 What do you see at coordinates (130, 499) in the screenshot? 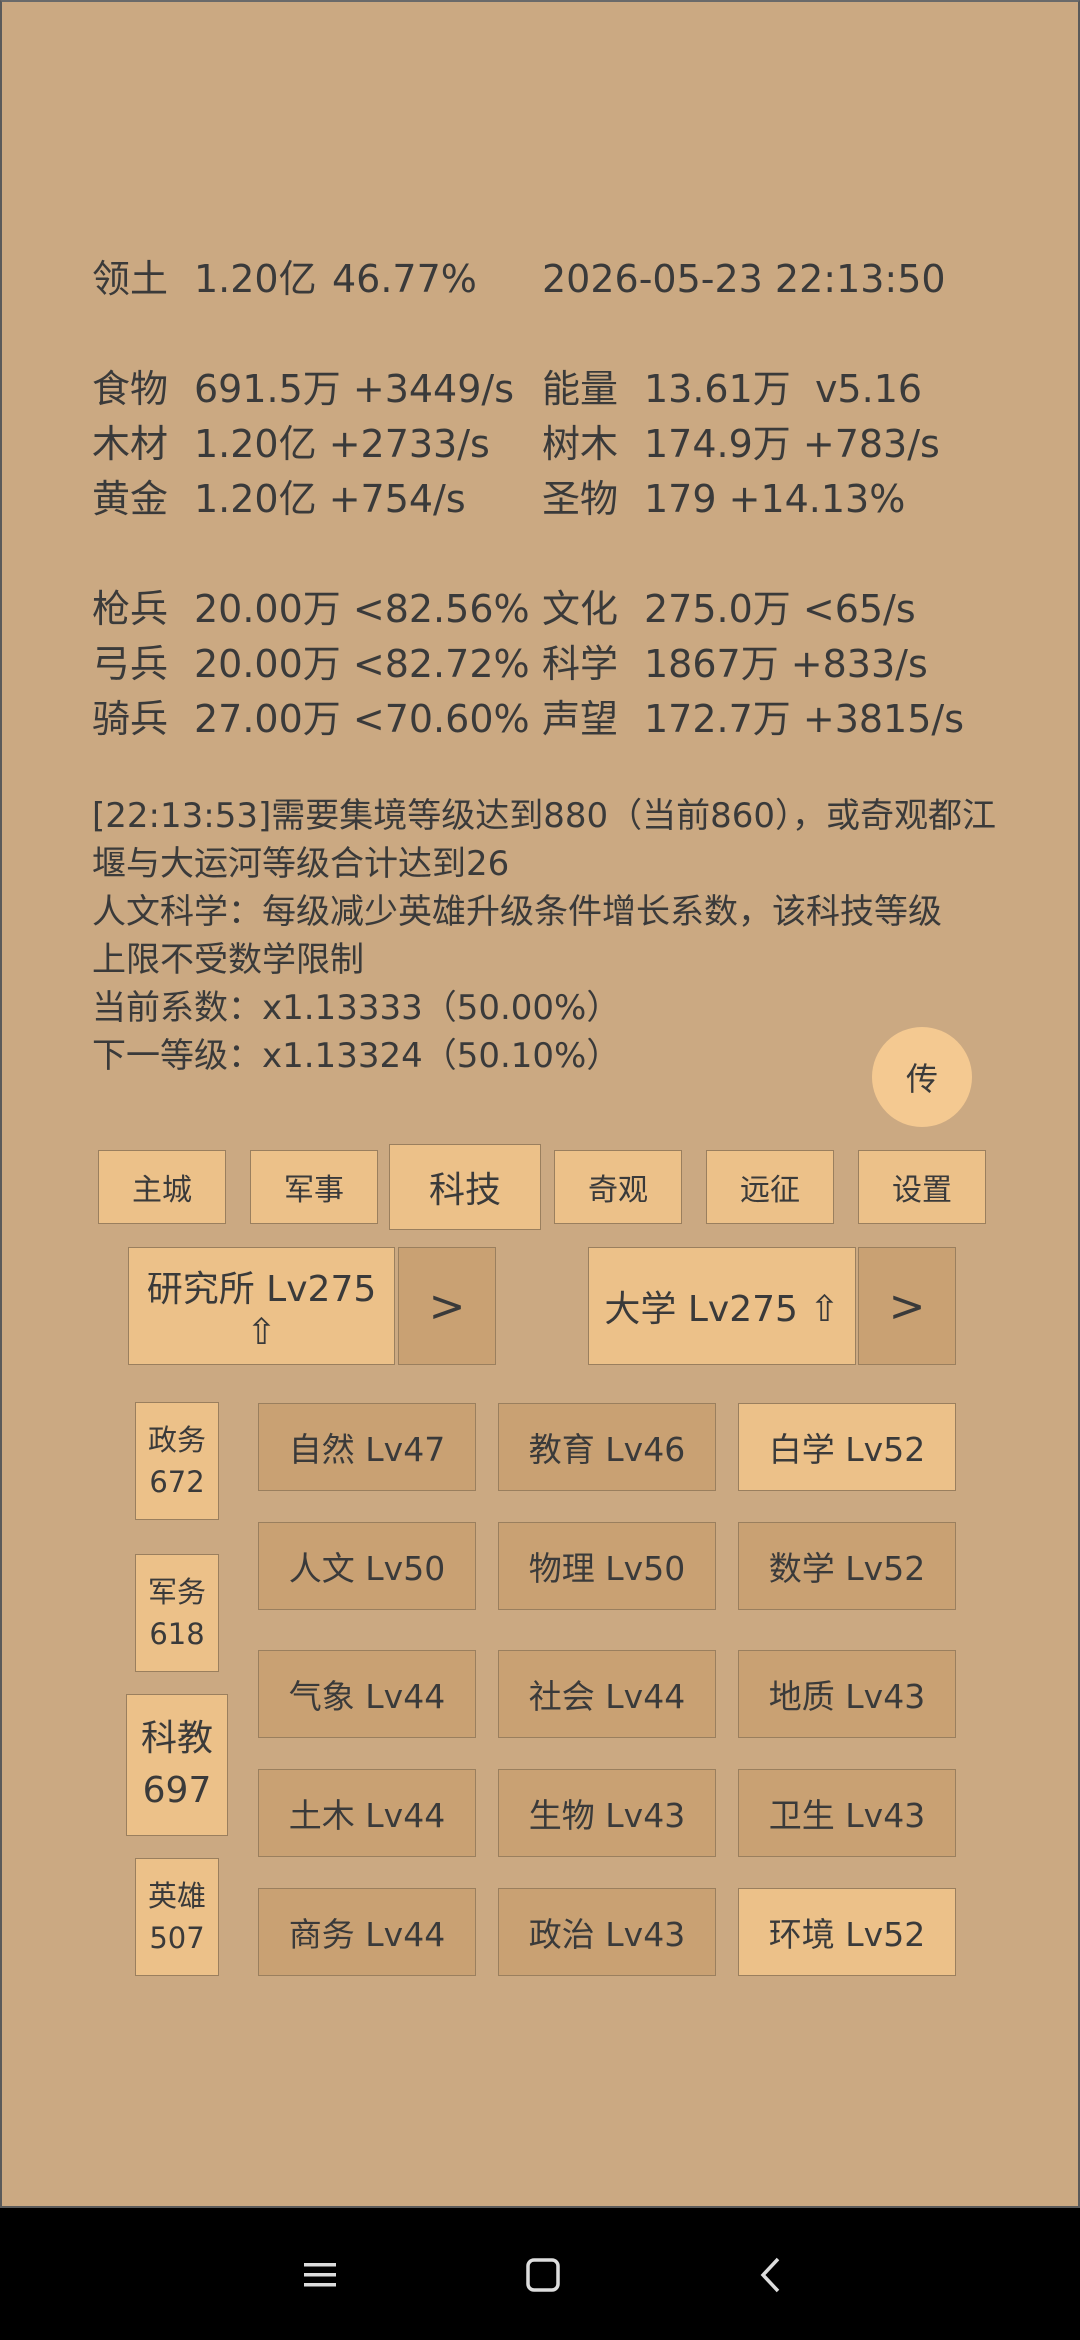
I see `gold-label: 黄金` at bounding box center [130, 499].